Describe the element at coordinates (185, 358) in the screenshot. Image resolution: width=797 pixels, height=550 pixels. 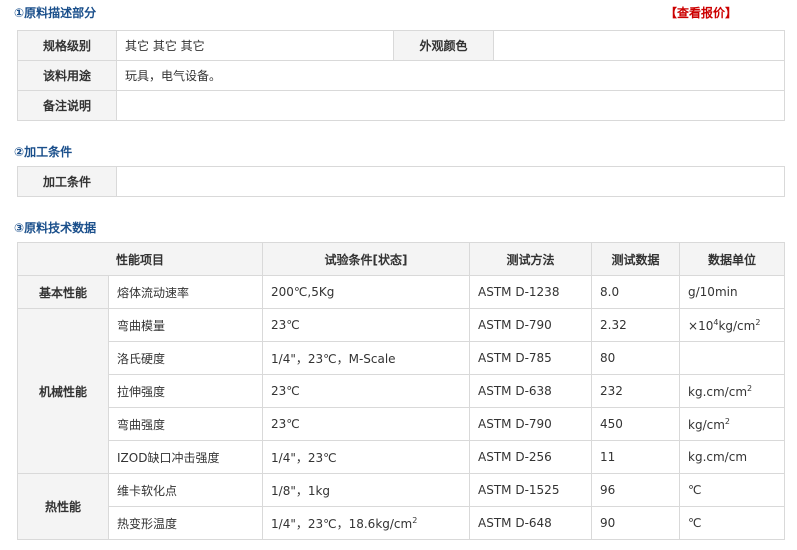
I see `property-name: 洛氏硬度` at that location.